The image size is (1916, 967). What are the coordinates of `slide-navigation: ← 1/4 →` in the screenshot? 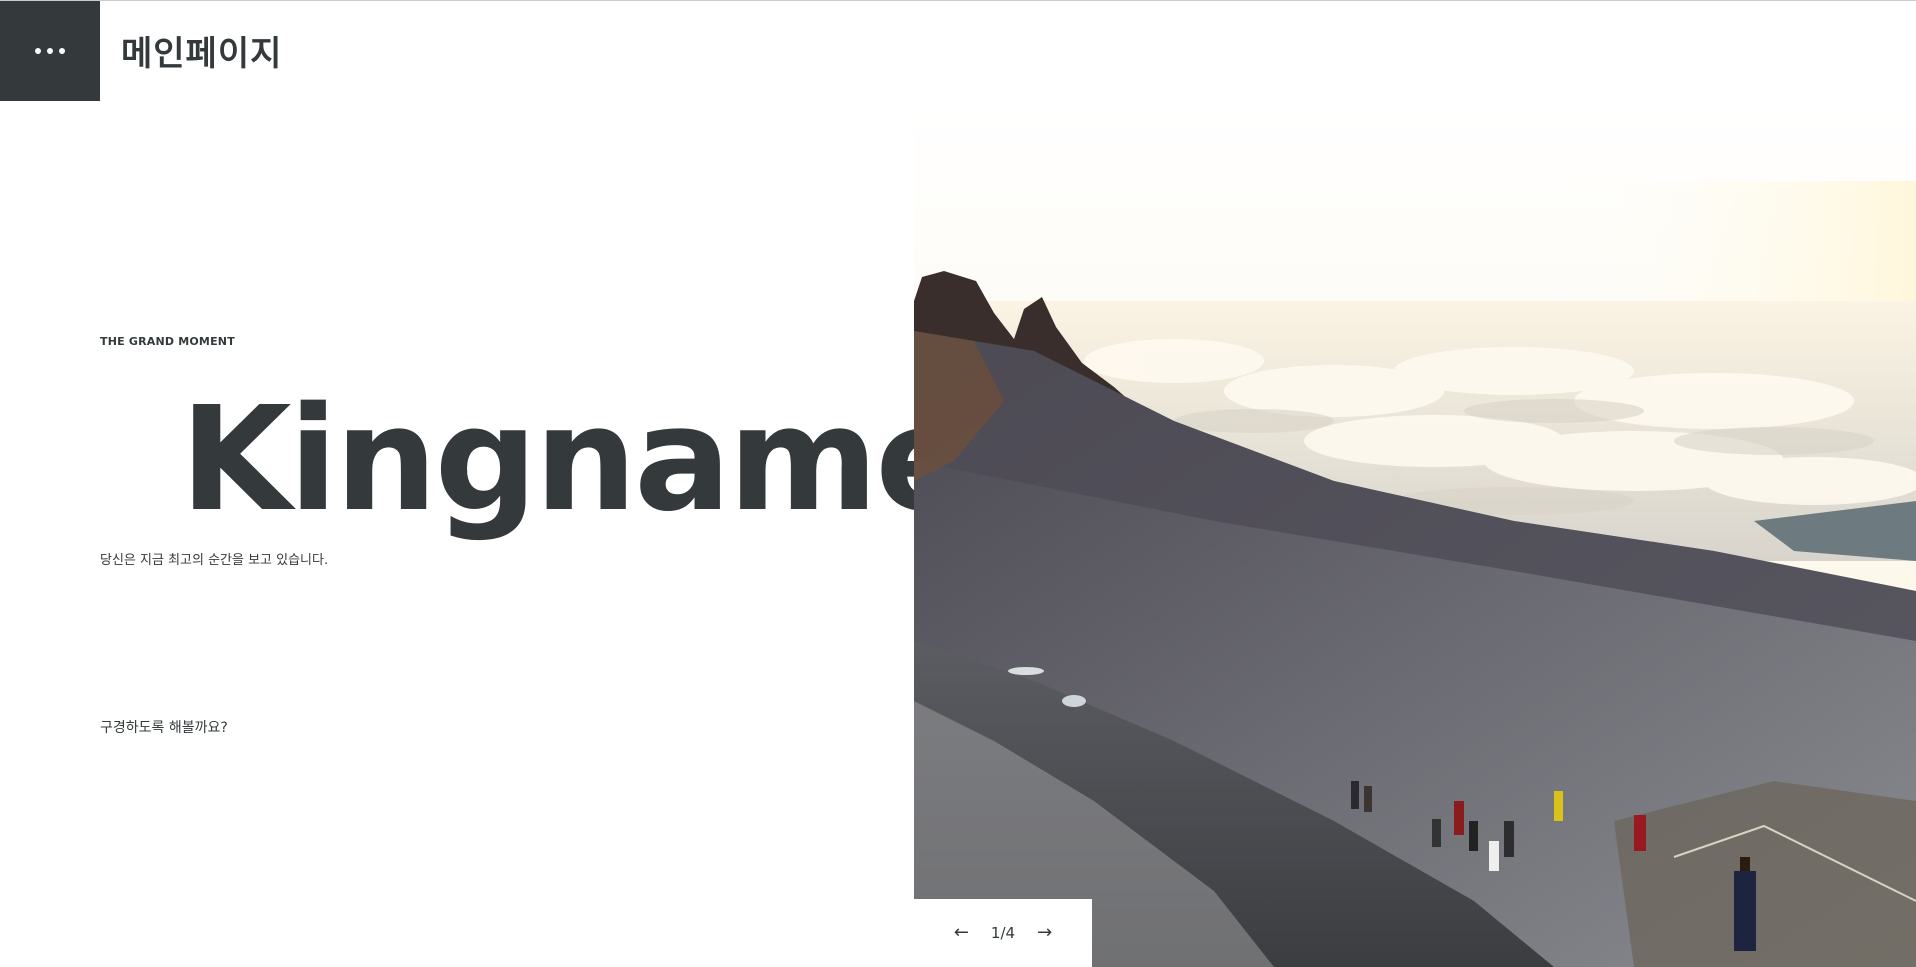 It's located at (1003, 933).